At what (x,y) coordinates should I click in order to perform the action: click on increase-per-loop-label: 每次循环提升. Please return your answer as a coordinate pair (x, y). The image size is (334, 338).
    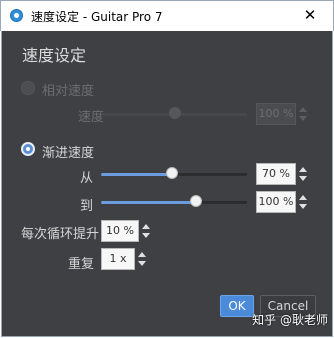
    Looking at the image, I should click on (60, 234).